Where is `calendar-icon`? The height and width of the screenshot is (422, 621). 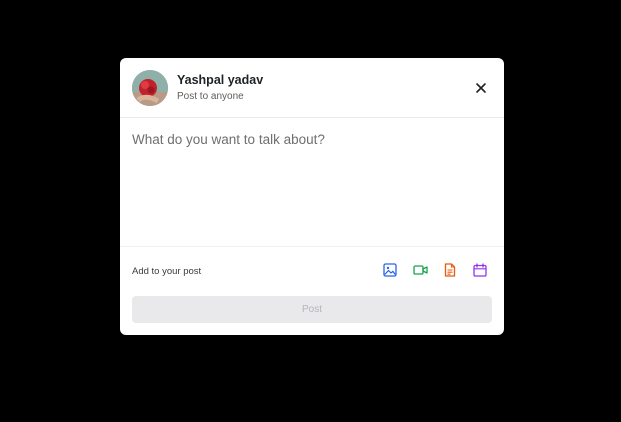
calendar-icon is located at coordinates (480, 270).